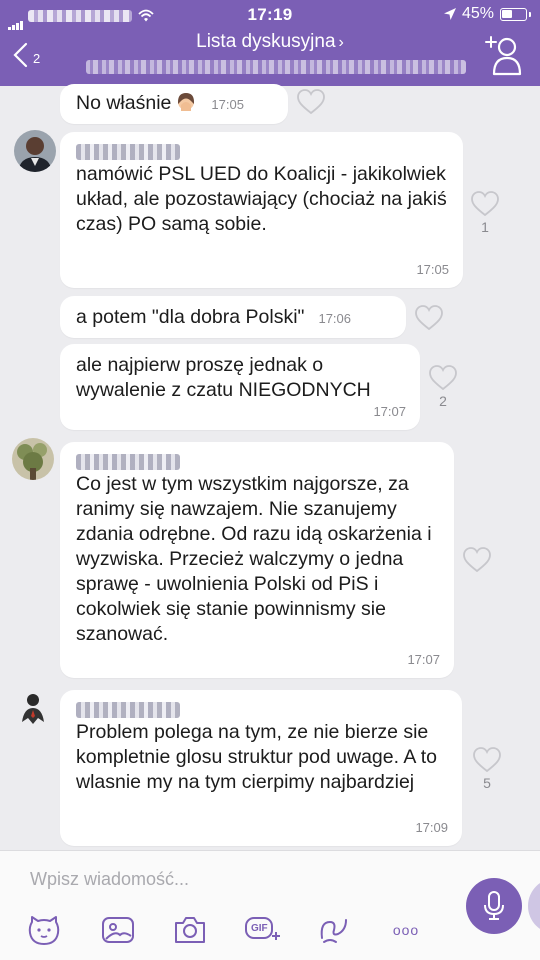 The width and height of the screenshot is (540, 960). Describe the element at coordinates (478, 13) in the screenshot. I see `battery-percentage: 45%` at that location.